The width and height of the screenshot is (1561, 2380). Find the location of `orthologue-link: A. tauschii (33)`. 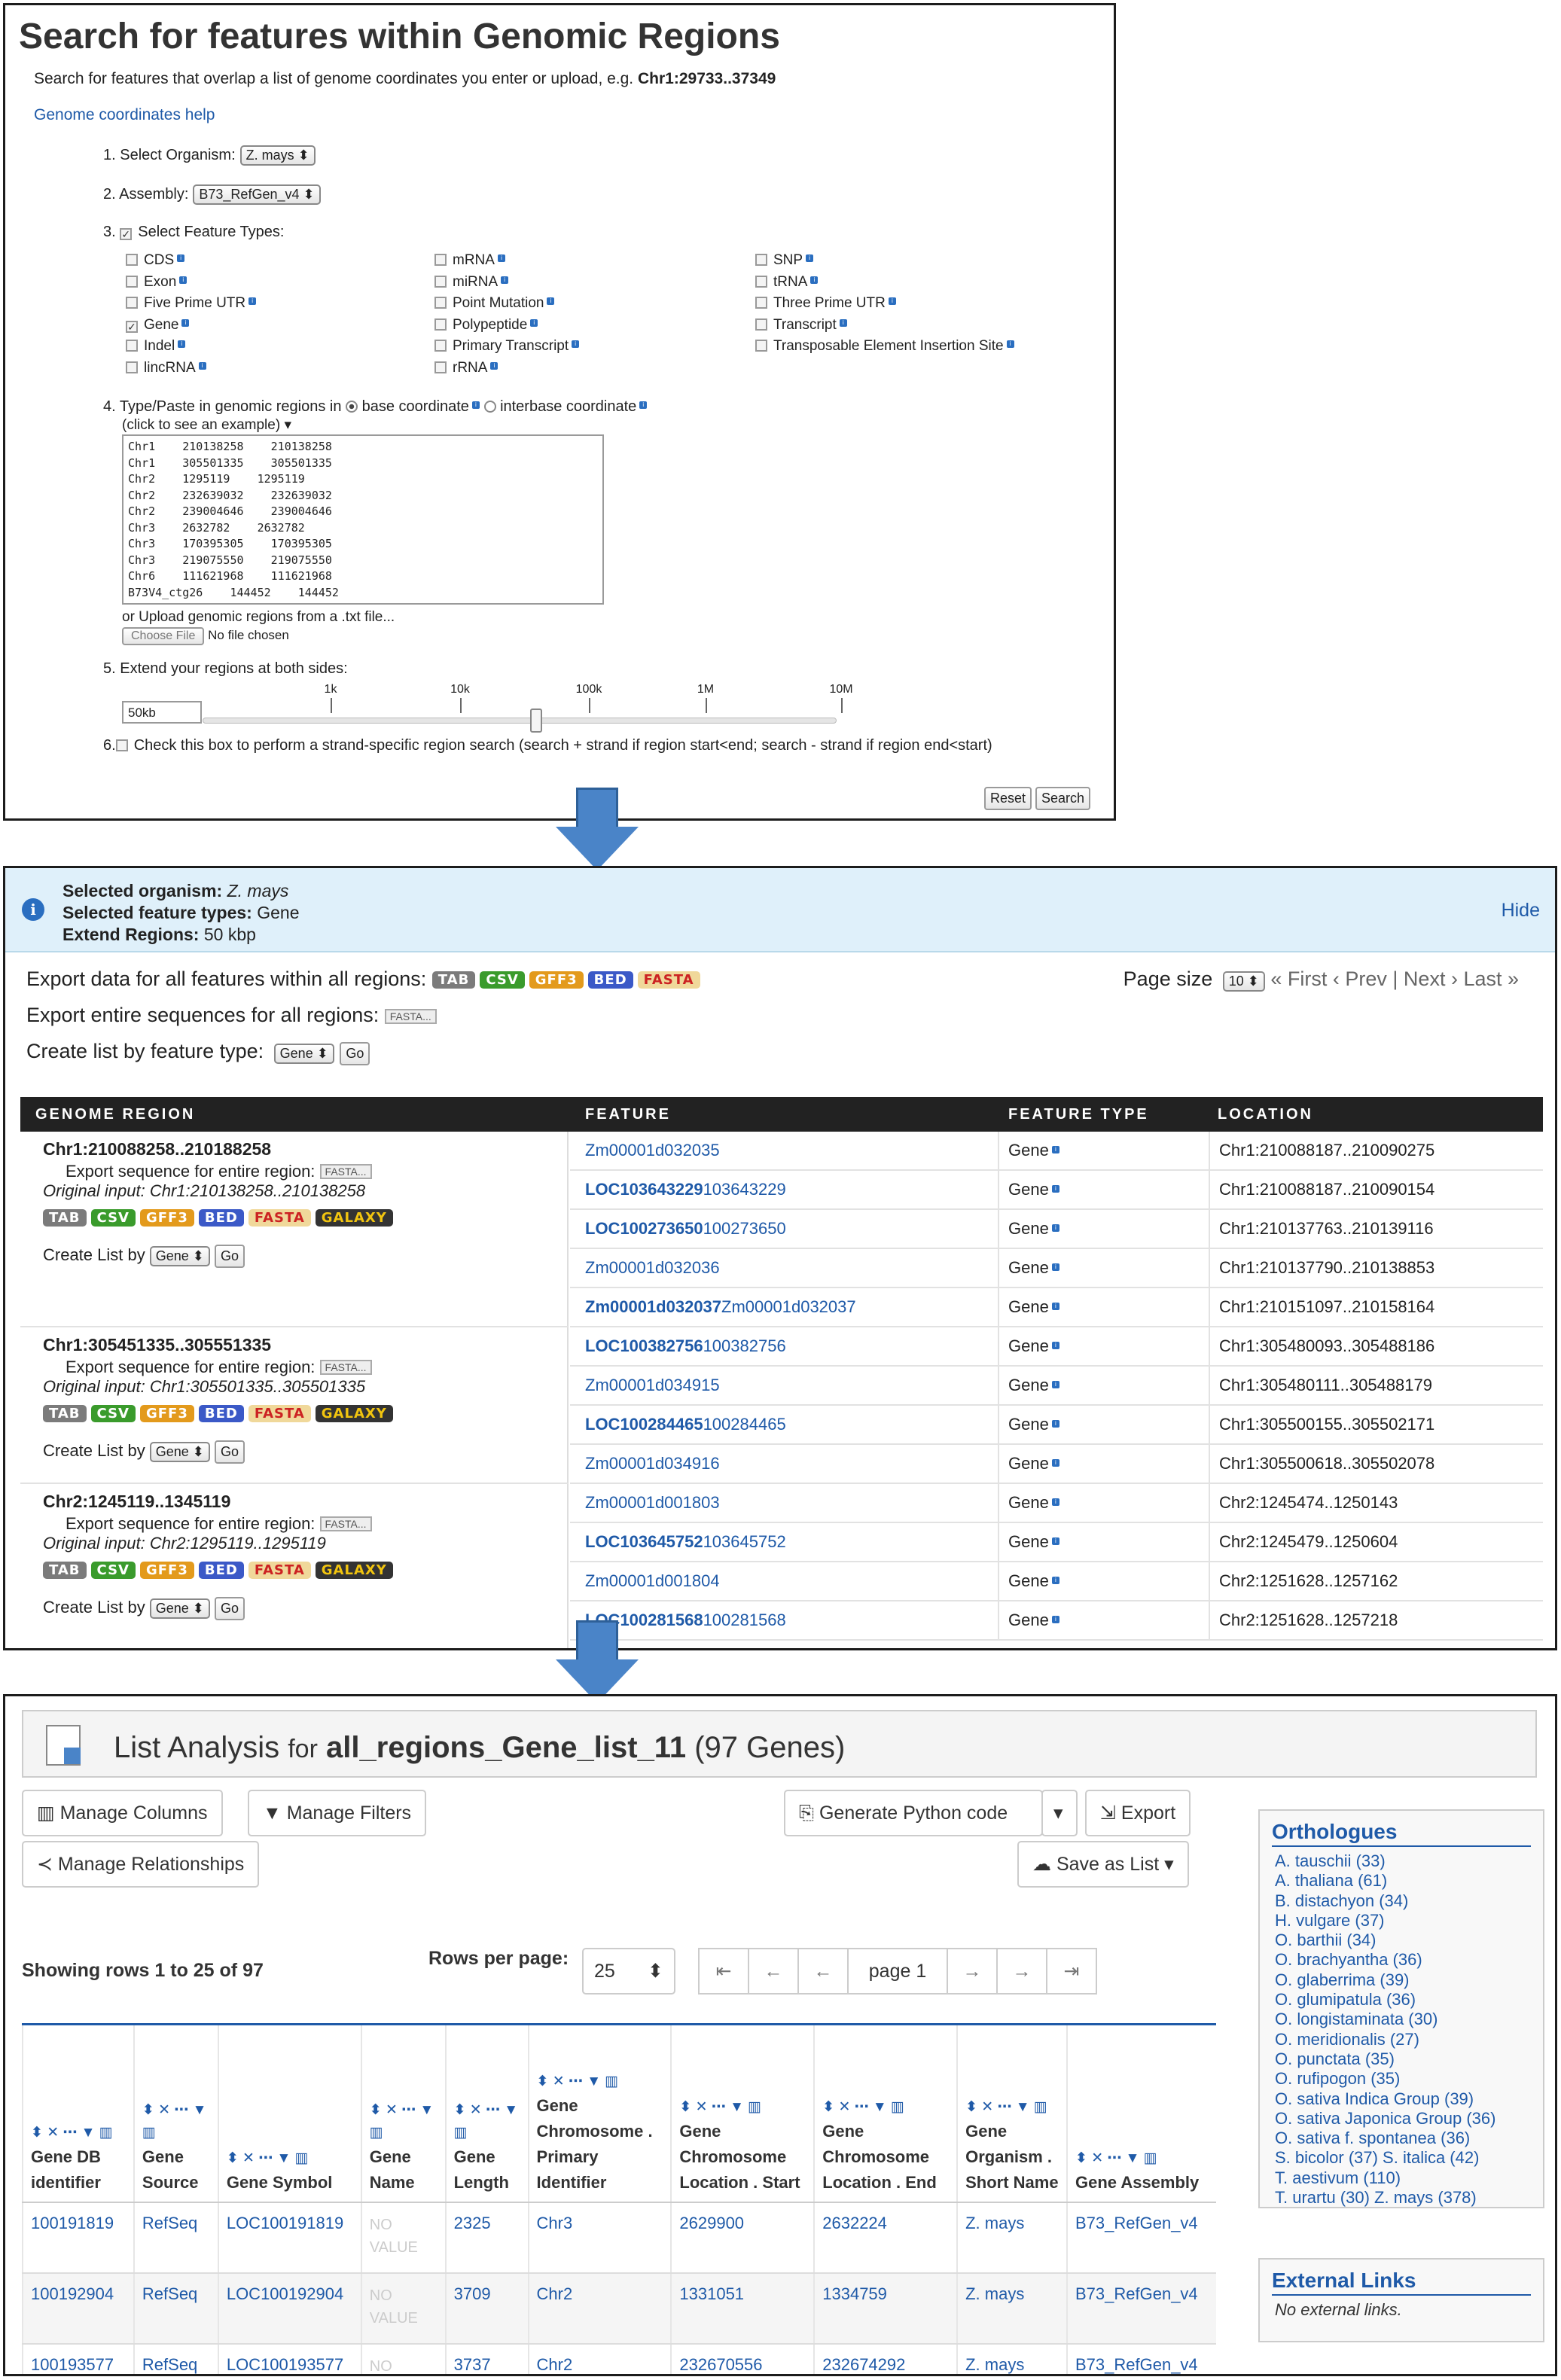

orthologue-link: A. tauschii (33) is located at coordinates (1402, 1861).